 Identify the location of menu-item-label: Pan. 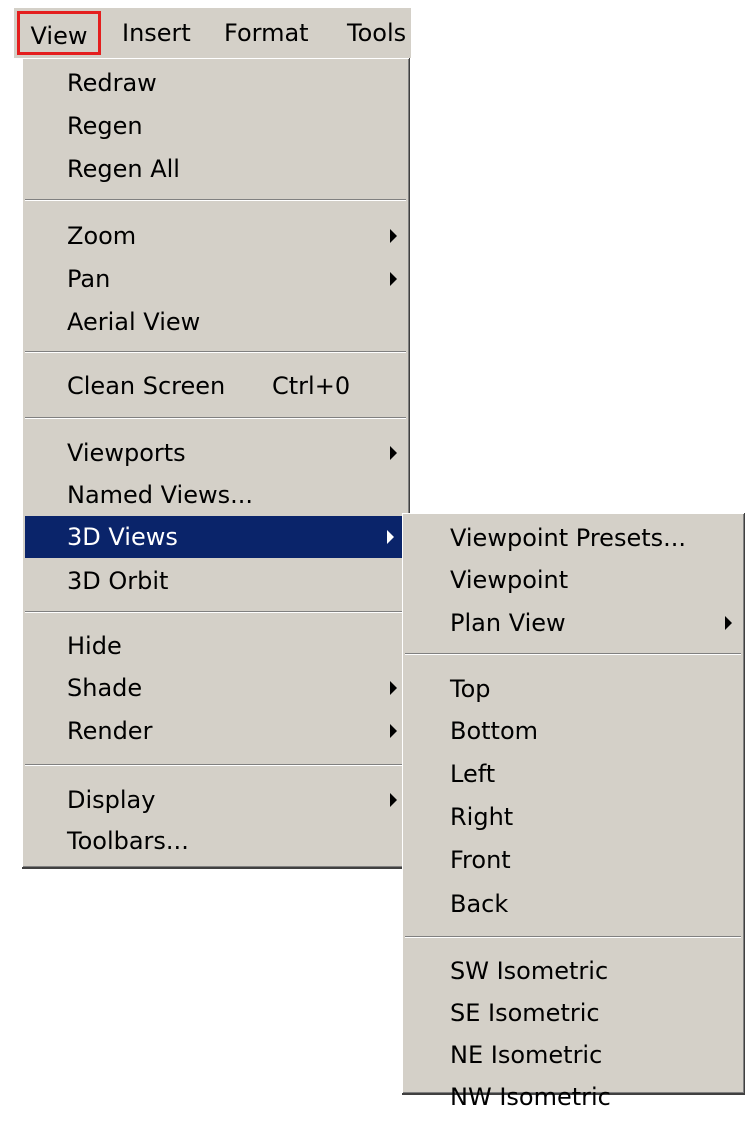
(89, 279).